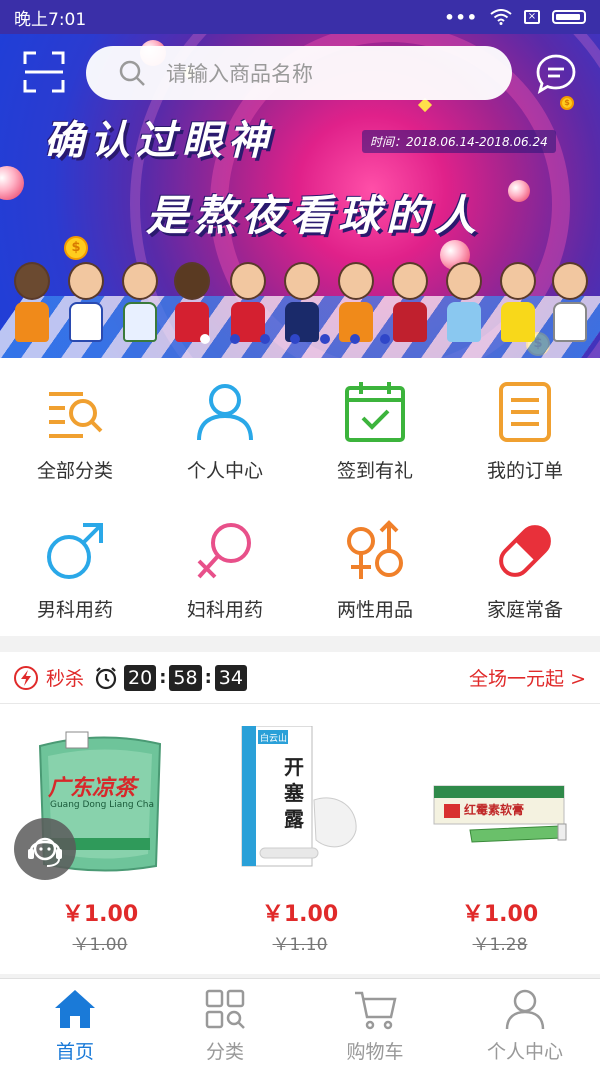  What do you see at coordinates (92, 788) in the screenshot?
I see `product-pack-name: 广东凉茶` at bounding box center [92, 788].